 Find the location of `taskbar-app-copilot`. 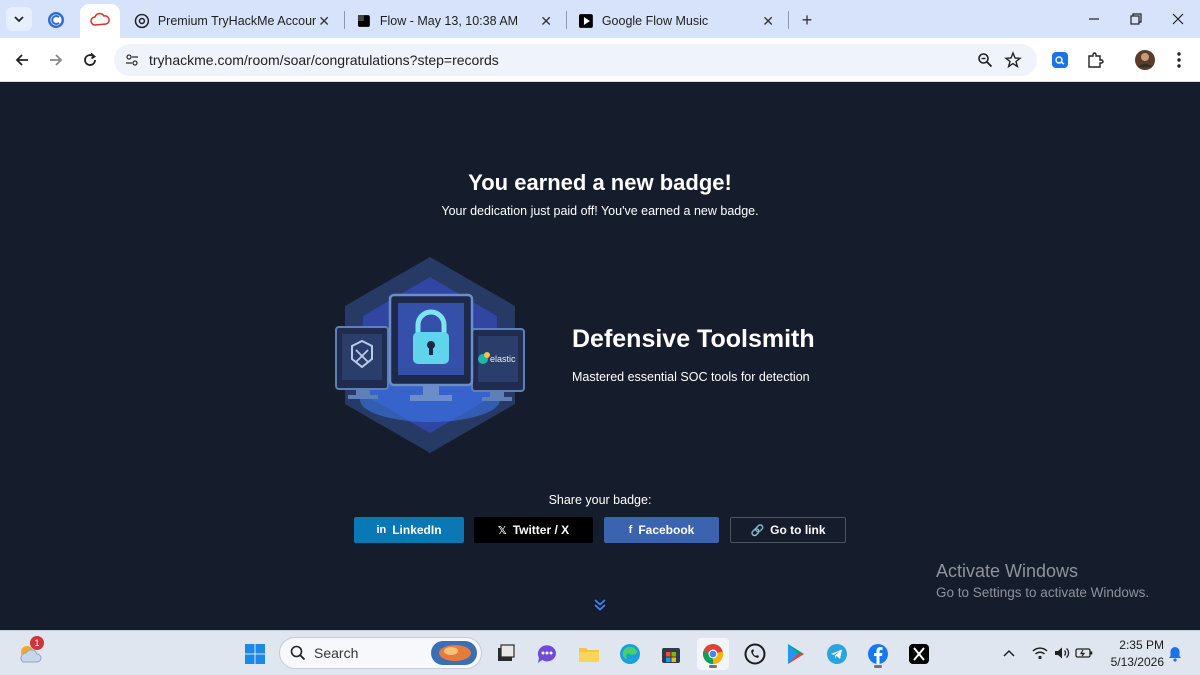

taskbar-app-copilot is located at coordinates (547, 654).